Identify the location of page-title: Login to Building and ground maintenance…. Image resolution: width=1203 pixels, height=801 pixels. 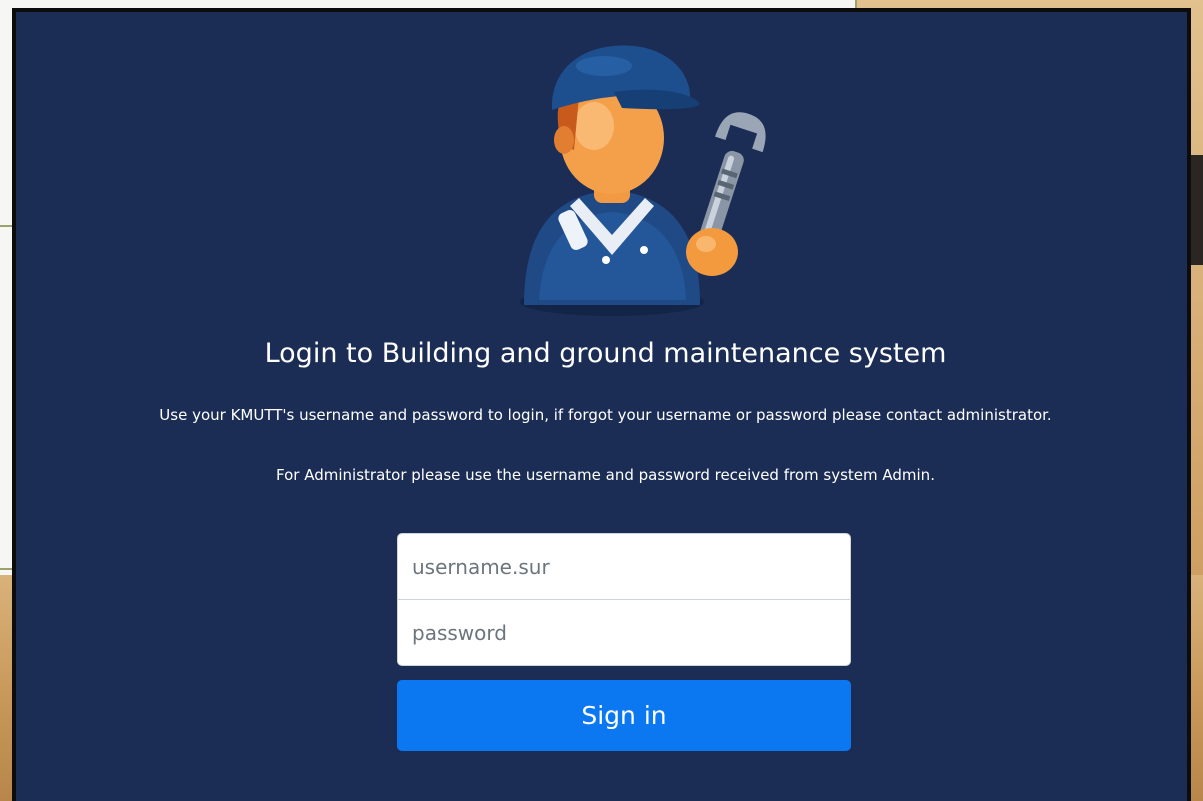
(605, 353).